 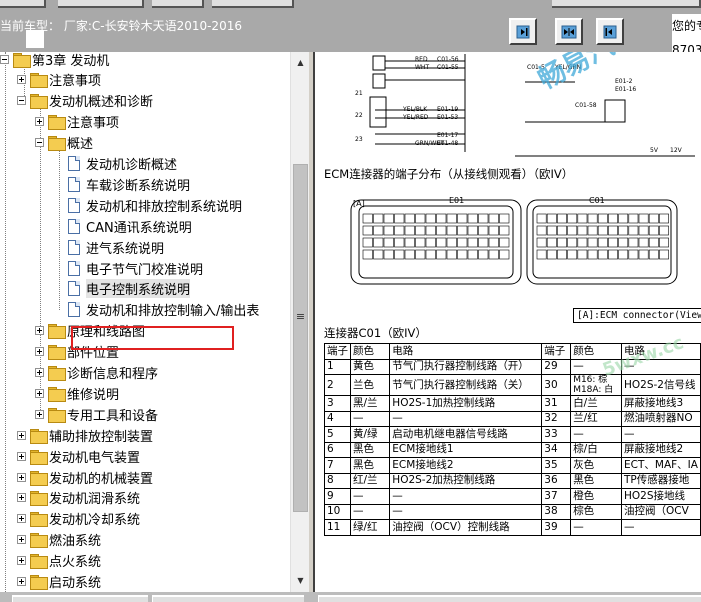 What do you see at coordinates (370, 385) in the screenshot?
I see `table-cell: 兰色` at bounding box center [370, 385].